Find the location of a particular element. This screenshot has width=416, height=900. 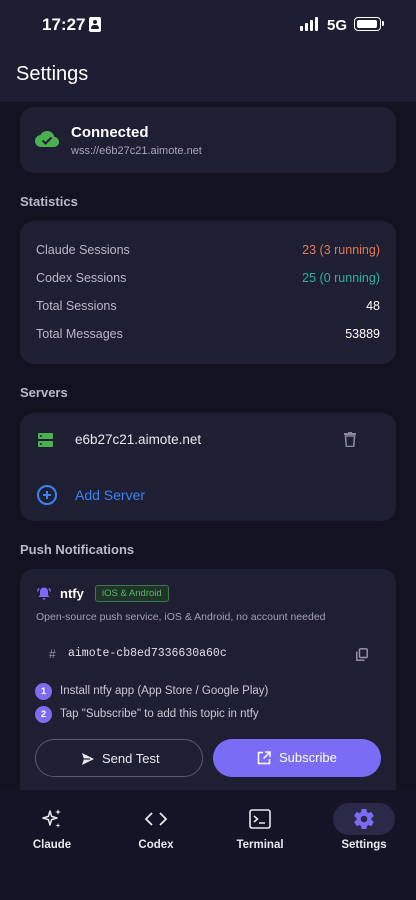

server-host: e6b27c21.aimote.net is located at coordinates (138, 439).